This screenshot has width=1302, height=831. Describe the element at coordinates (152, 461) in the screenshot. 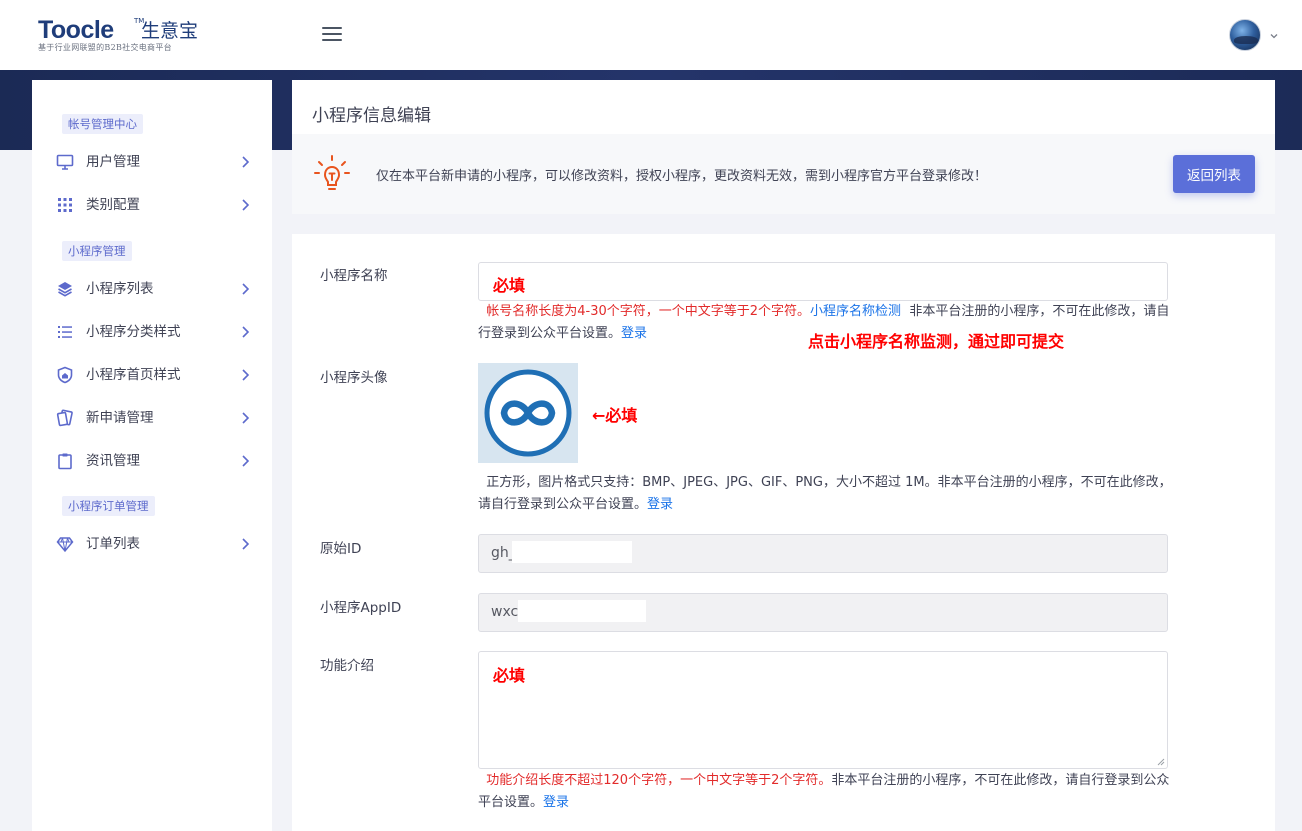

I see `sidebar-item-news: 资讯管理` at that location.